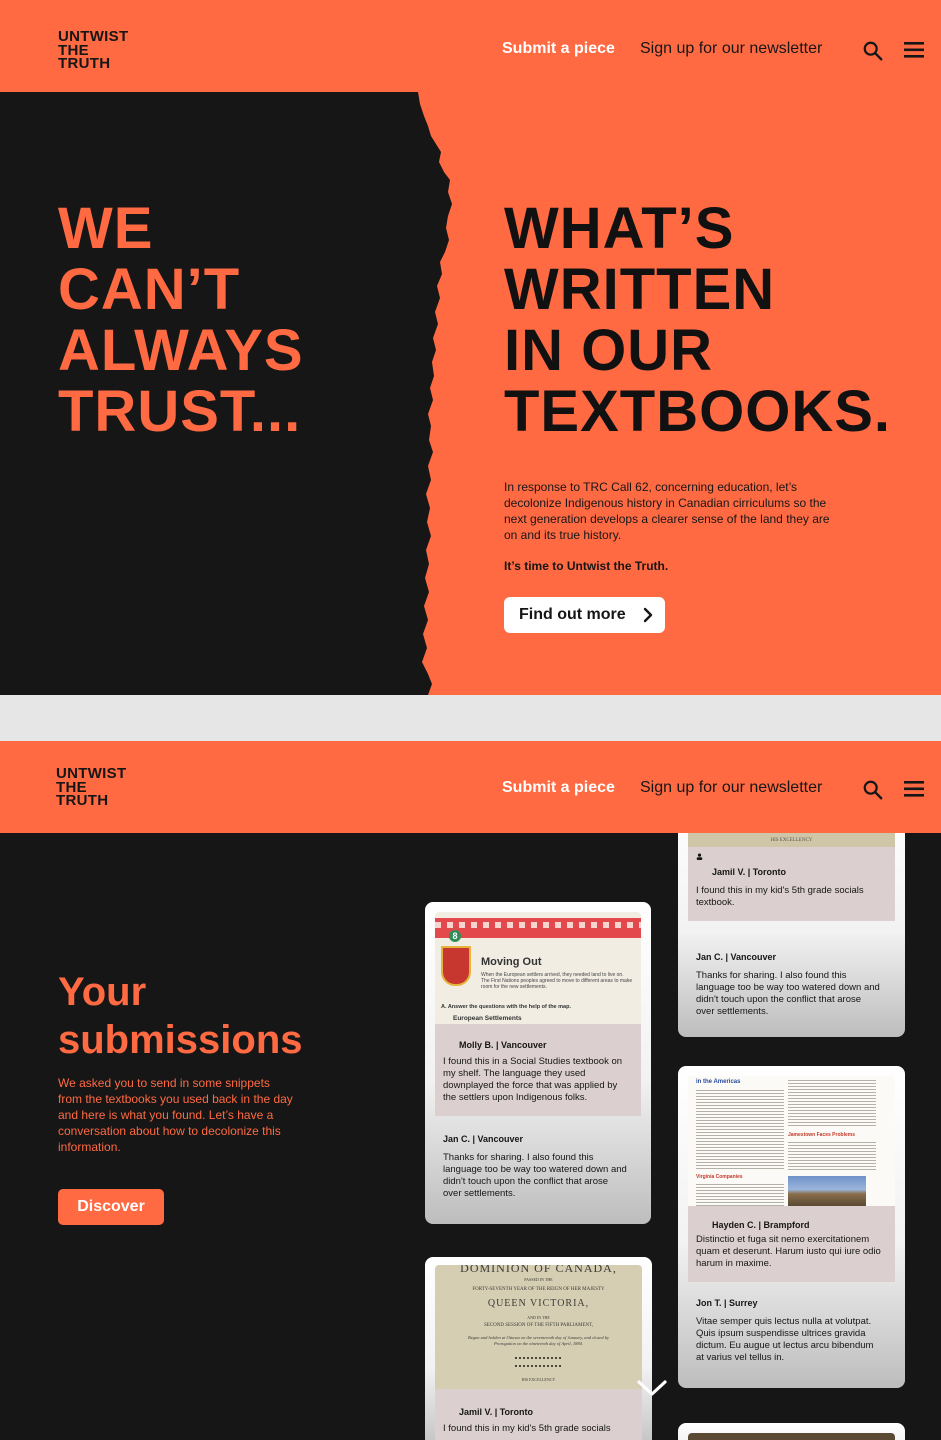 Image resolution: width=941 pixels, height=1440 pixels. What do you see at coordinates (111, 1207) in the screenshot?
I see `discover-button: Discover` at bounding box center [111, 1207].